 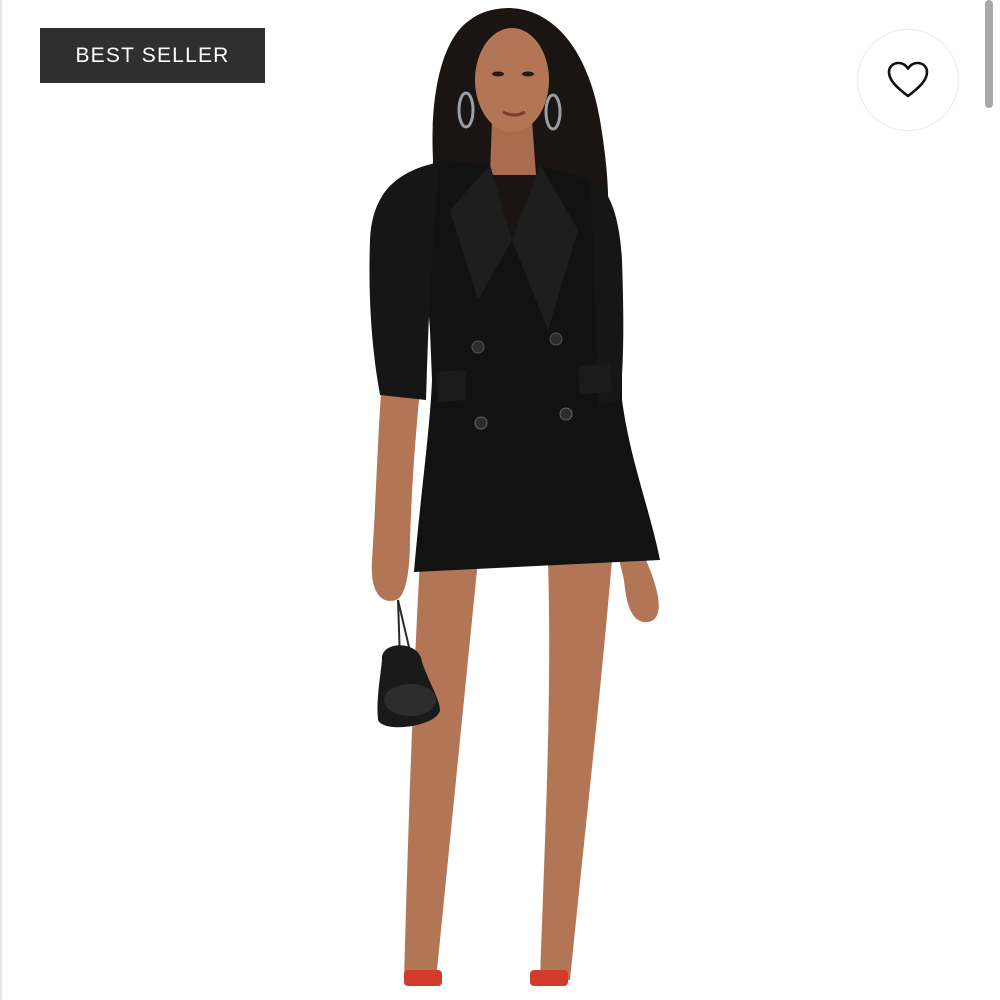 I want to click on heart-outline-icon, so click(x=908, y=79).